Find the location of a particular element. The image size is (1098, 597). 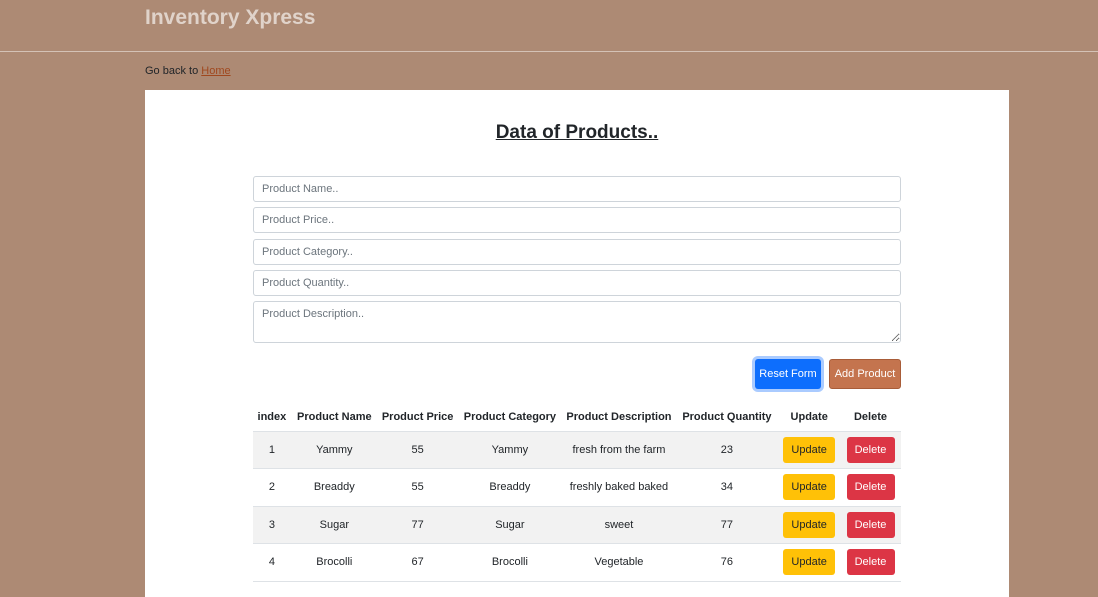

column-header-description: Product Description is located at coordinates (619, 418).